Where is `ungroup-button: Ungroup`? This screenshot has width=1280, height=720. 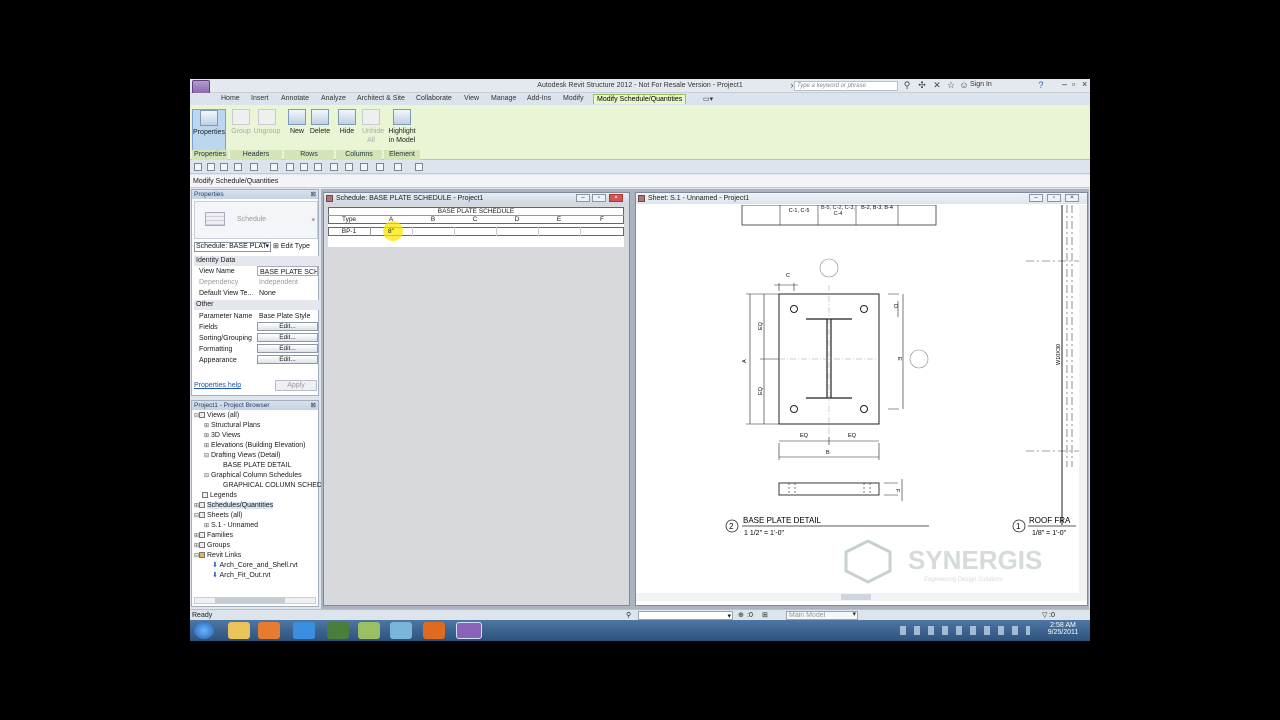 ungroup-button: Ungroup is located at coordinates (267, 122).